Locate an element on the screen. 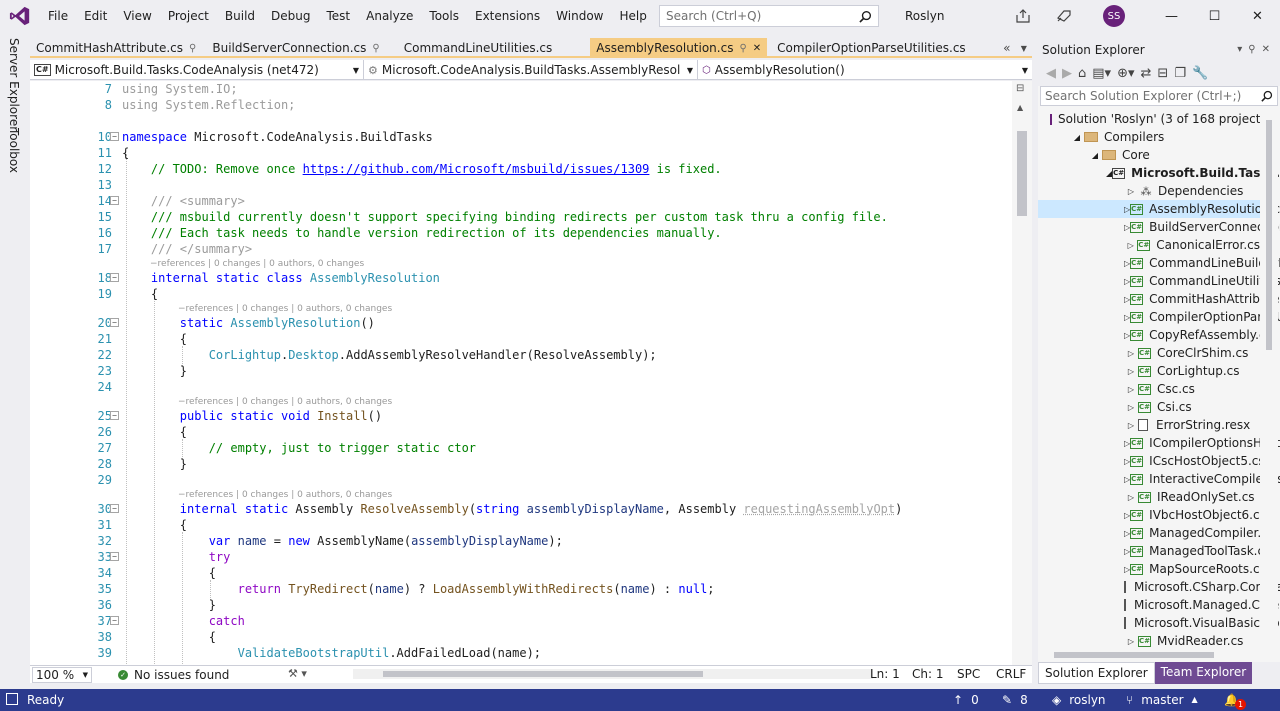  visual-studio-logo-icon is located at coordinates (20, 16).